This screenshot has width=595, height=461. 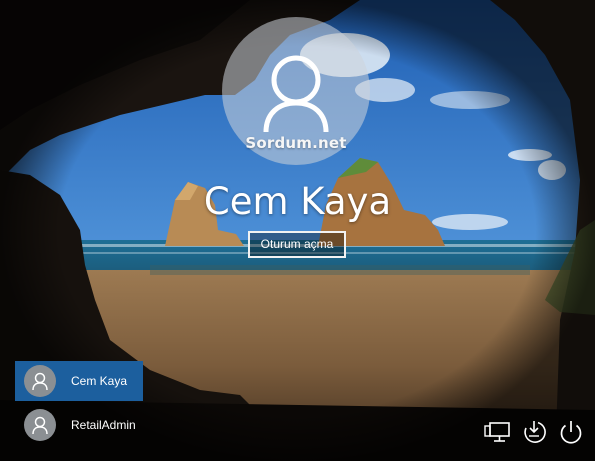 I want to click on ease-of-access-icon, so click(x=535, y=432).